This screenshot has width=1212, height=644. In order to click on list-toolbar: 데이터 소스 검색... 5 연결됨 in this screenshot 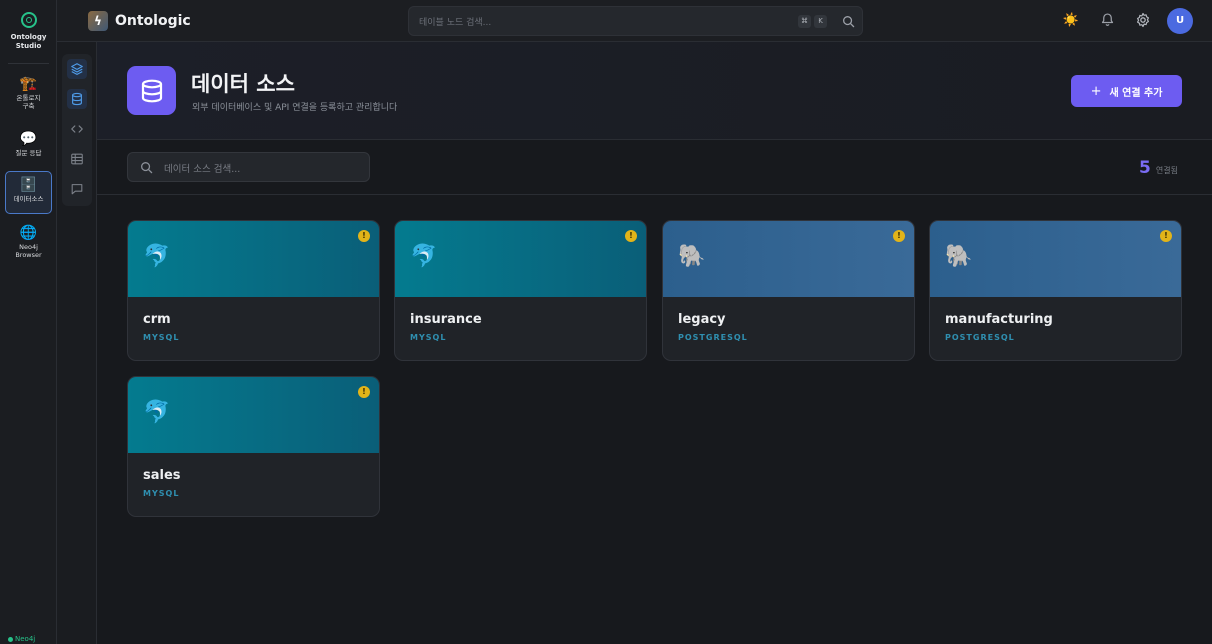, I will do `click(654, 167)`.